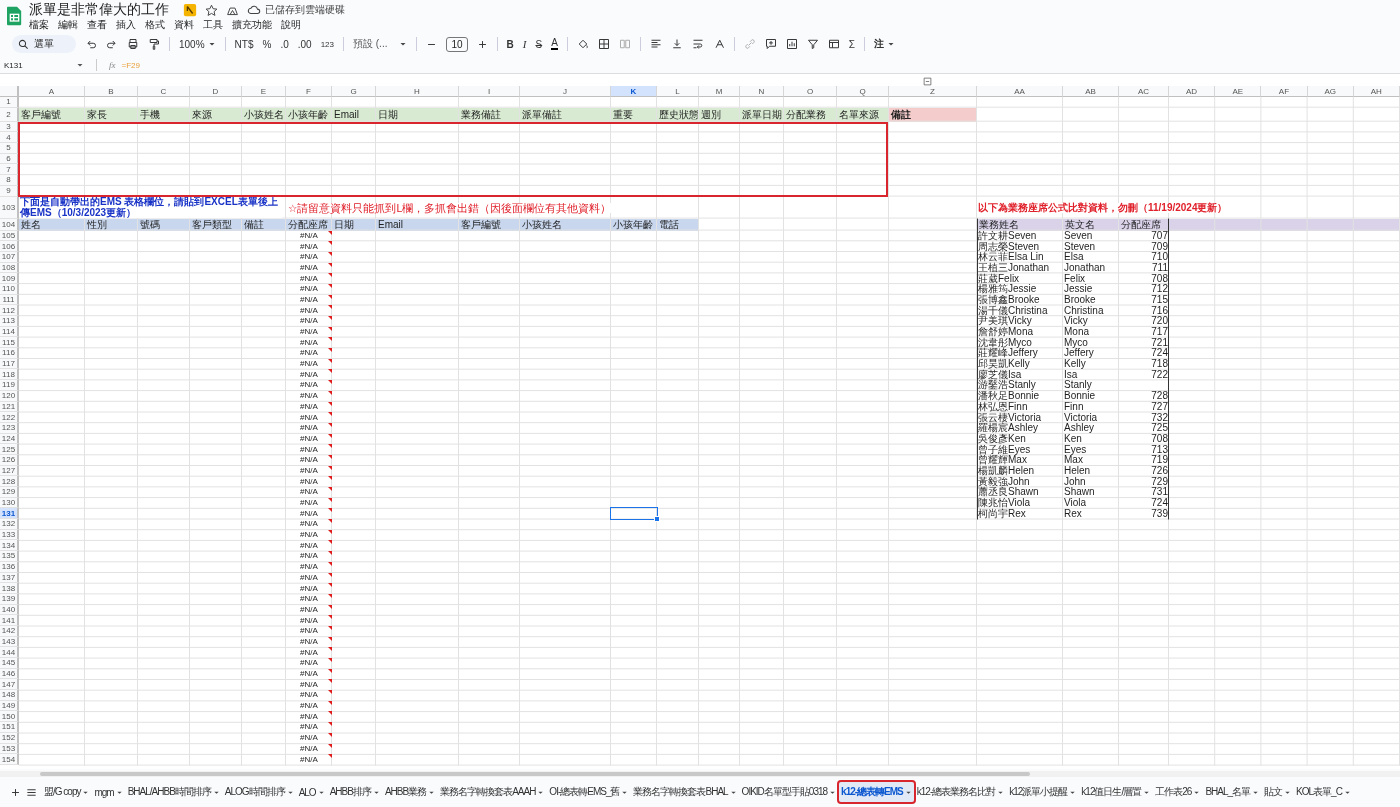 The height and width of the screenshot is (807, 1400). I want to click on column-header: AE, so click(1238, 91).